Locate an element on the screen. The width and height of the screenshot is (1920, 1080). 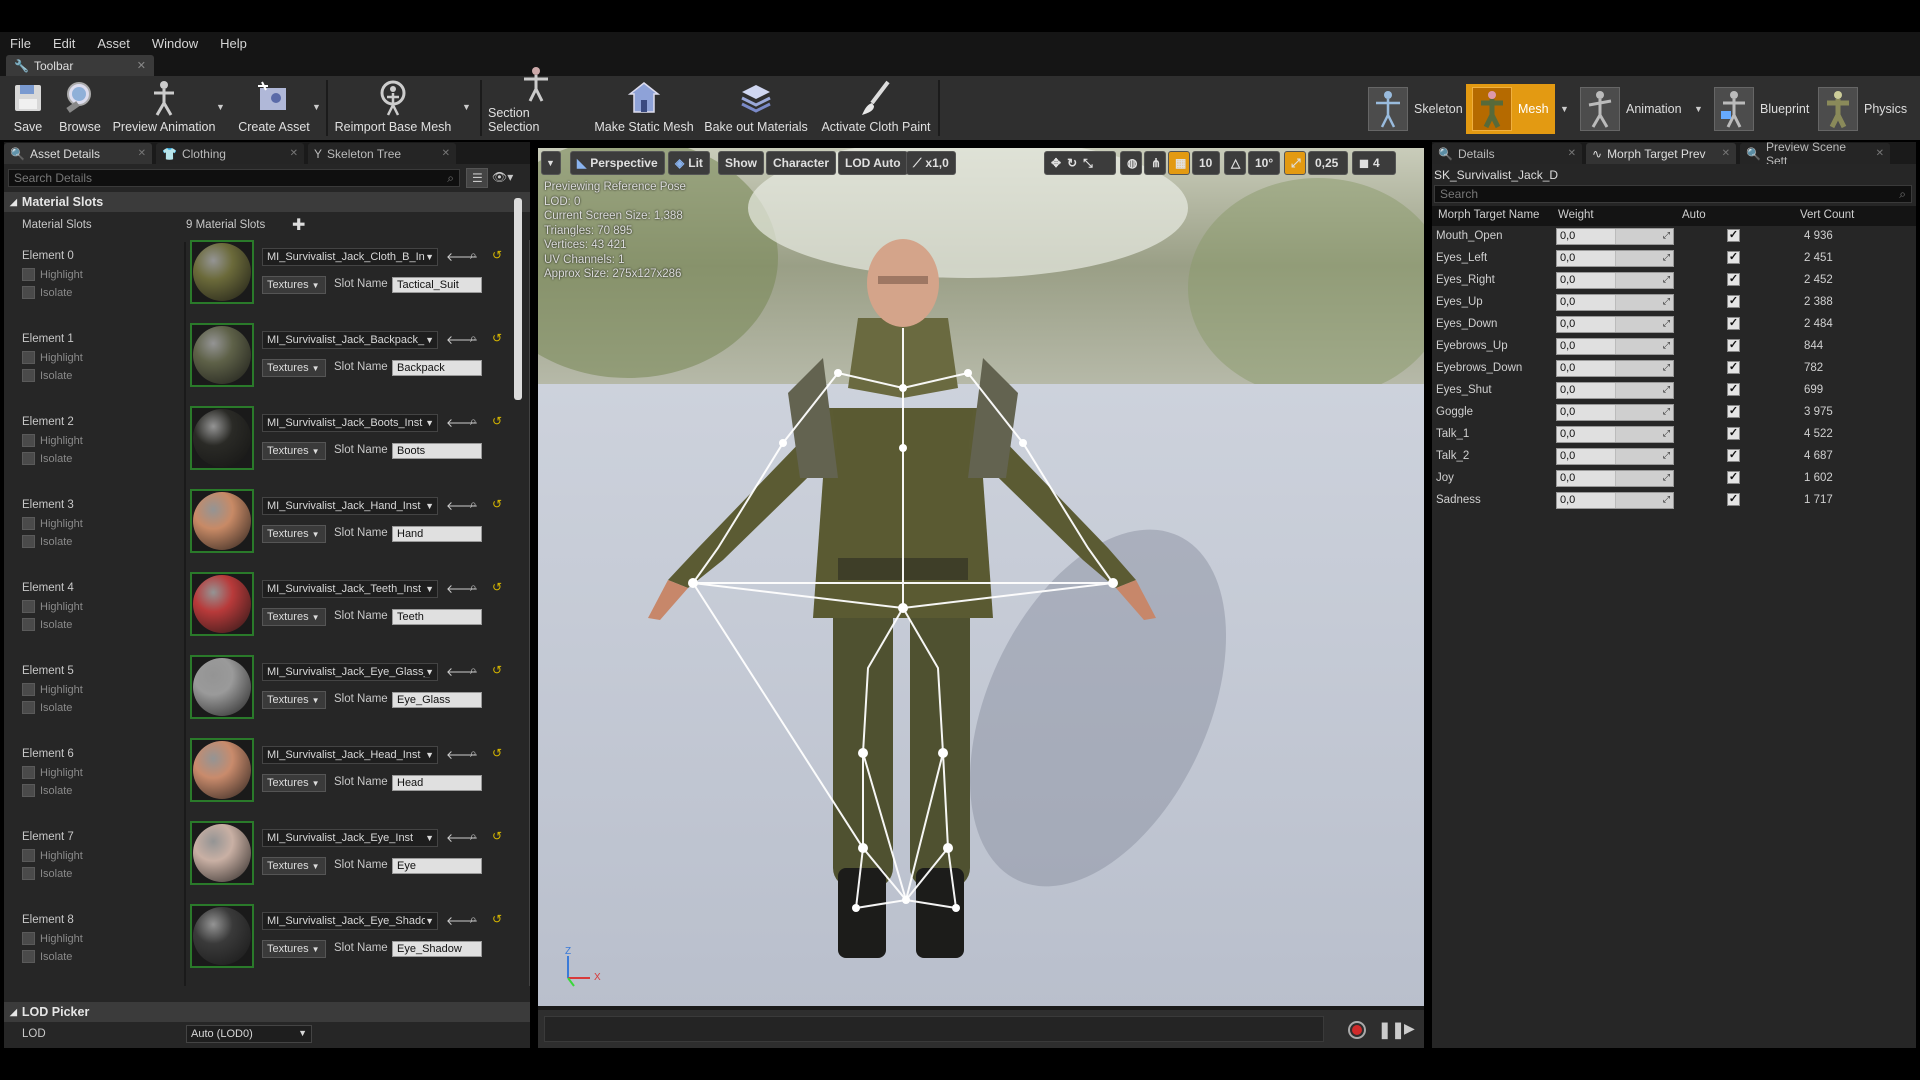
slot-name-input: Eye_Glass is located at coordinates (437, 700).